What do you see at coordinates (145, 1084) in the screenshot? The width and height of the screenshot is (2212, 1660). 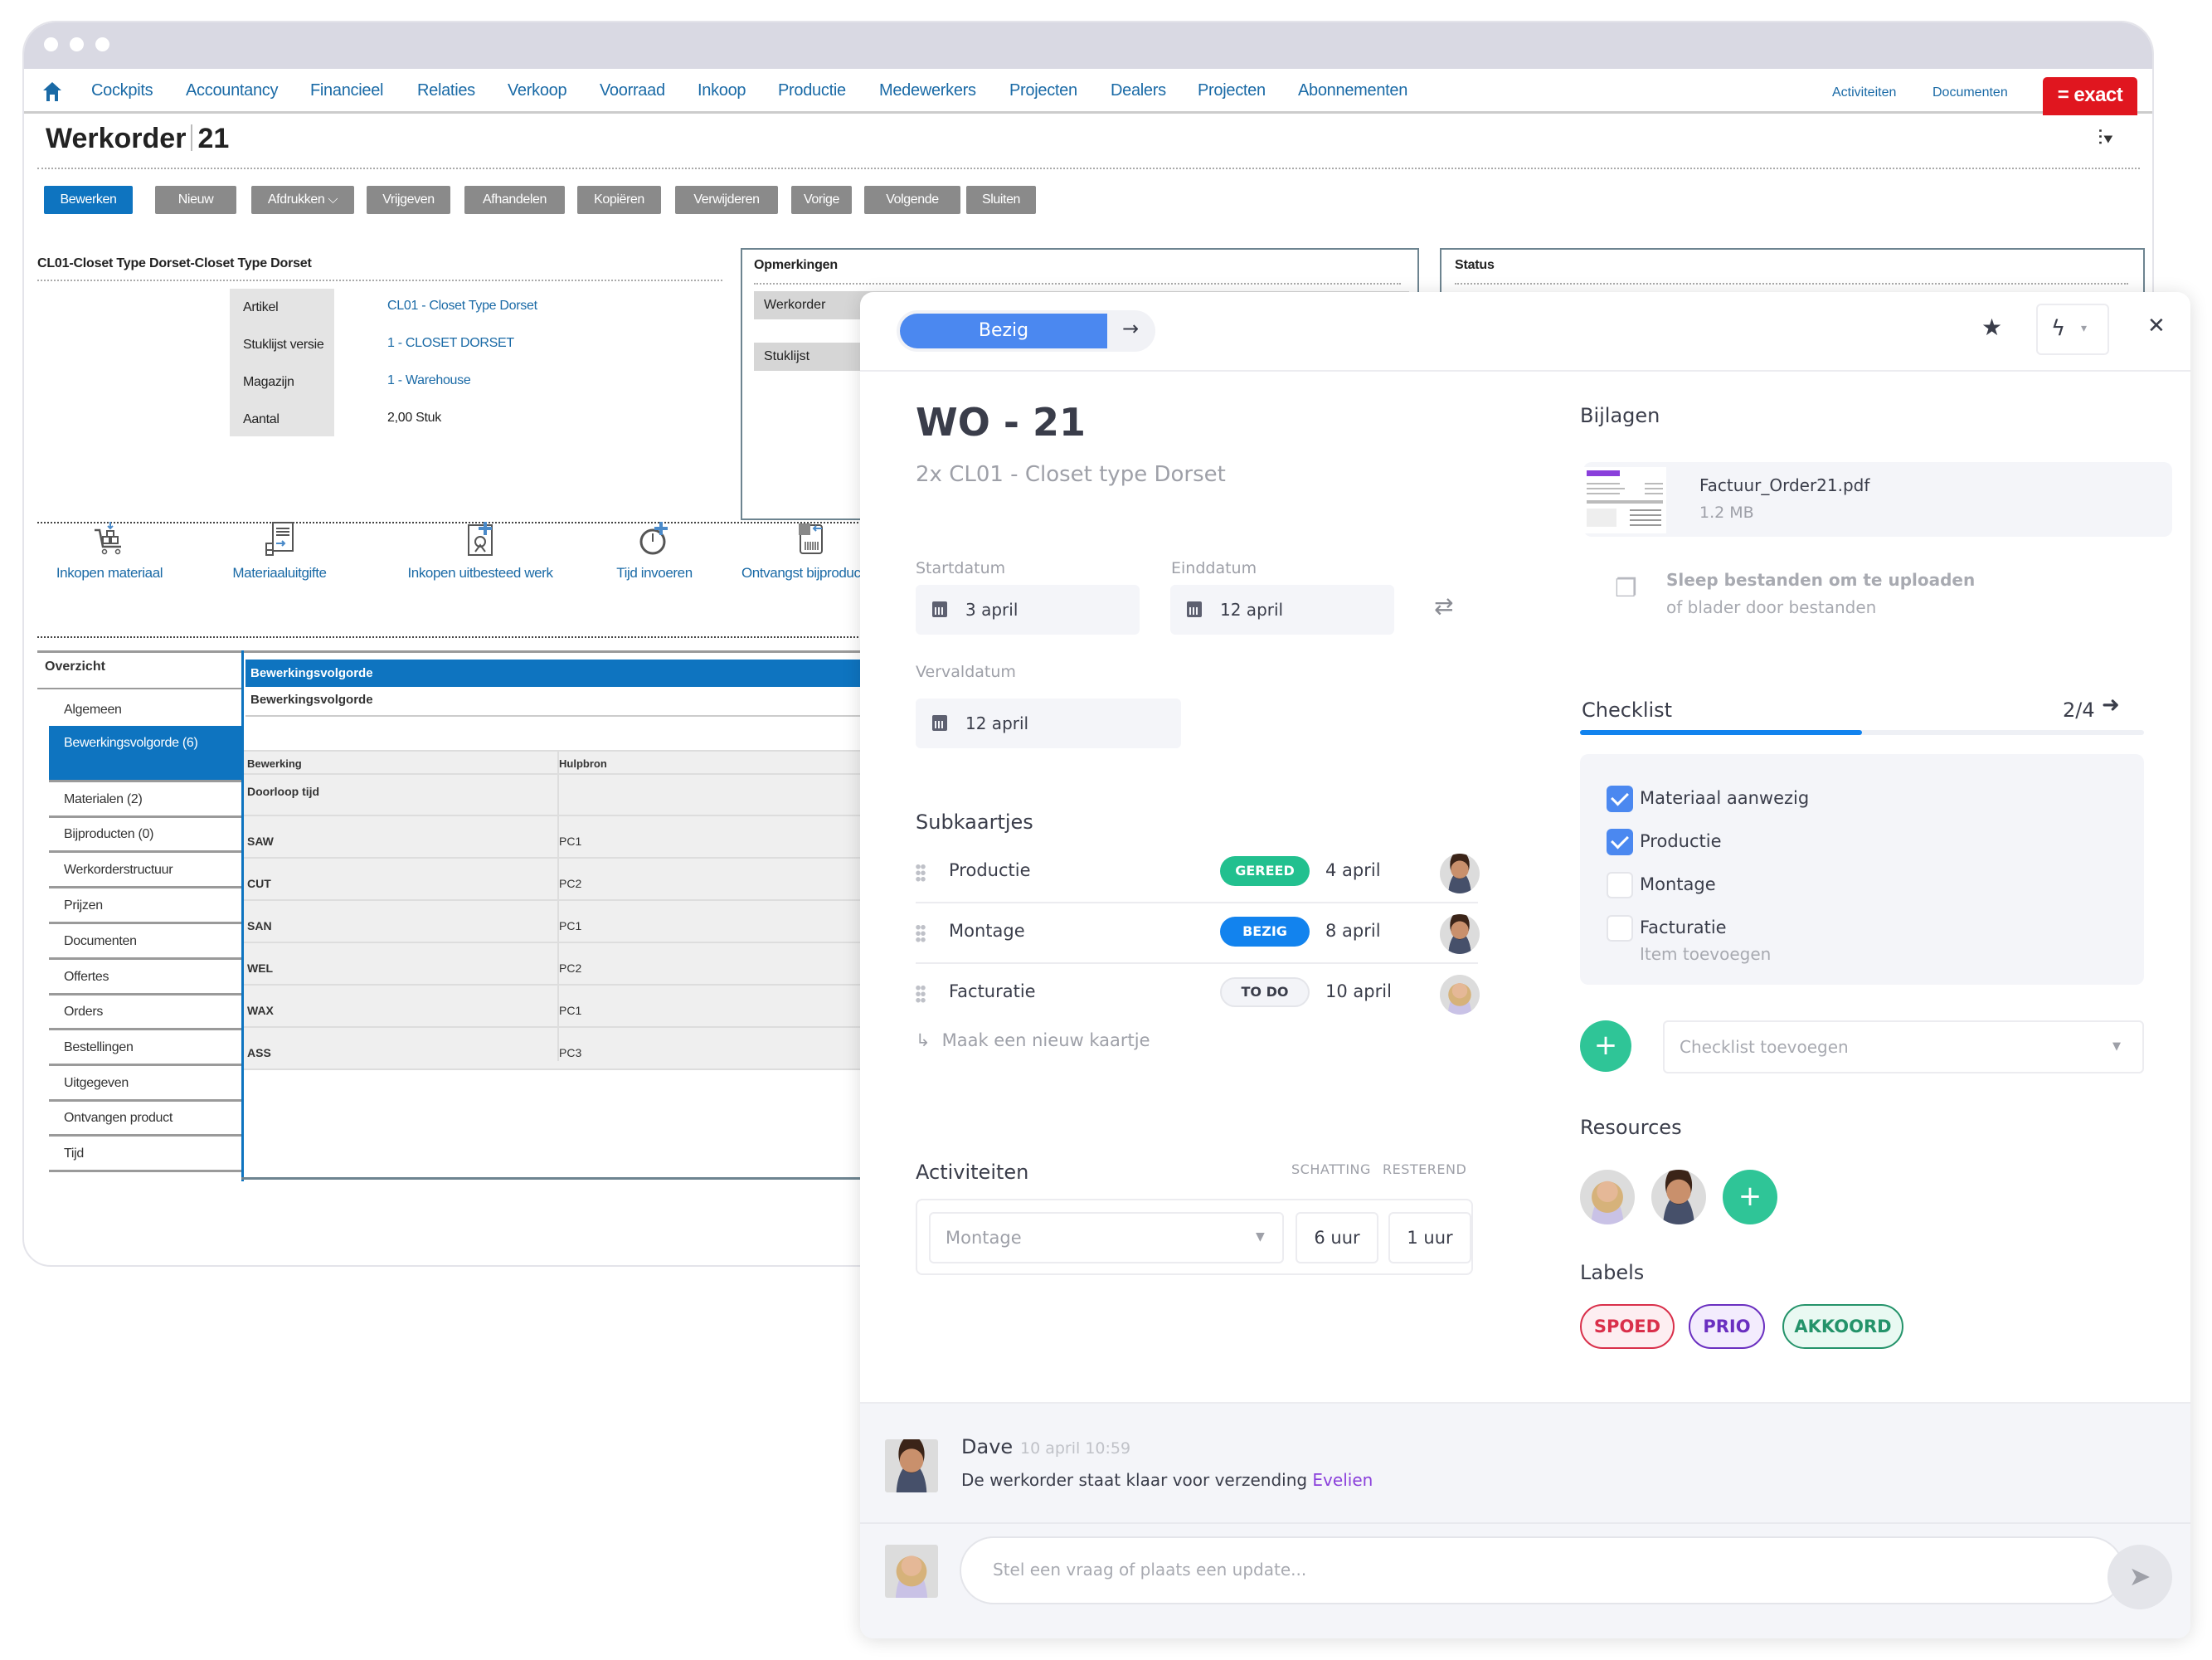 I see `sidebar-item: Uitgegeven` at bounding box center [145, 1084].